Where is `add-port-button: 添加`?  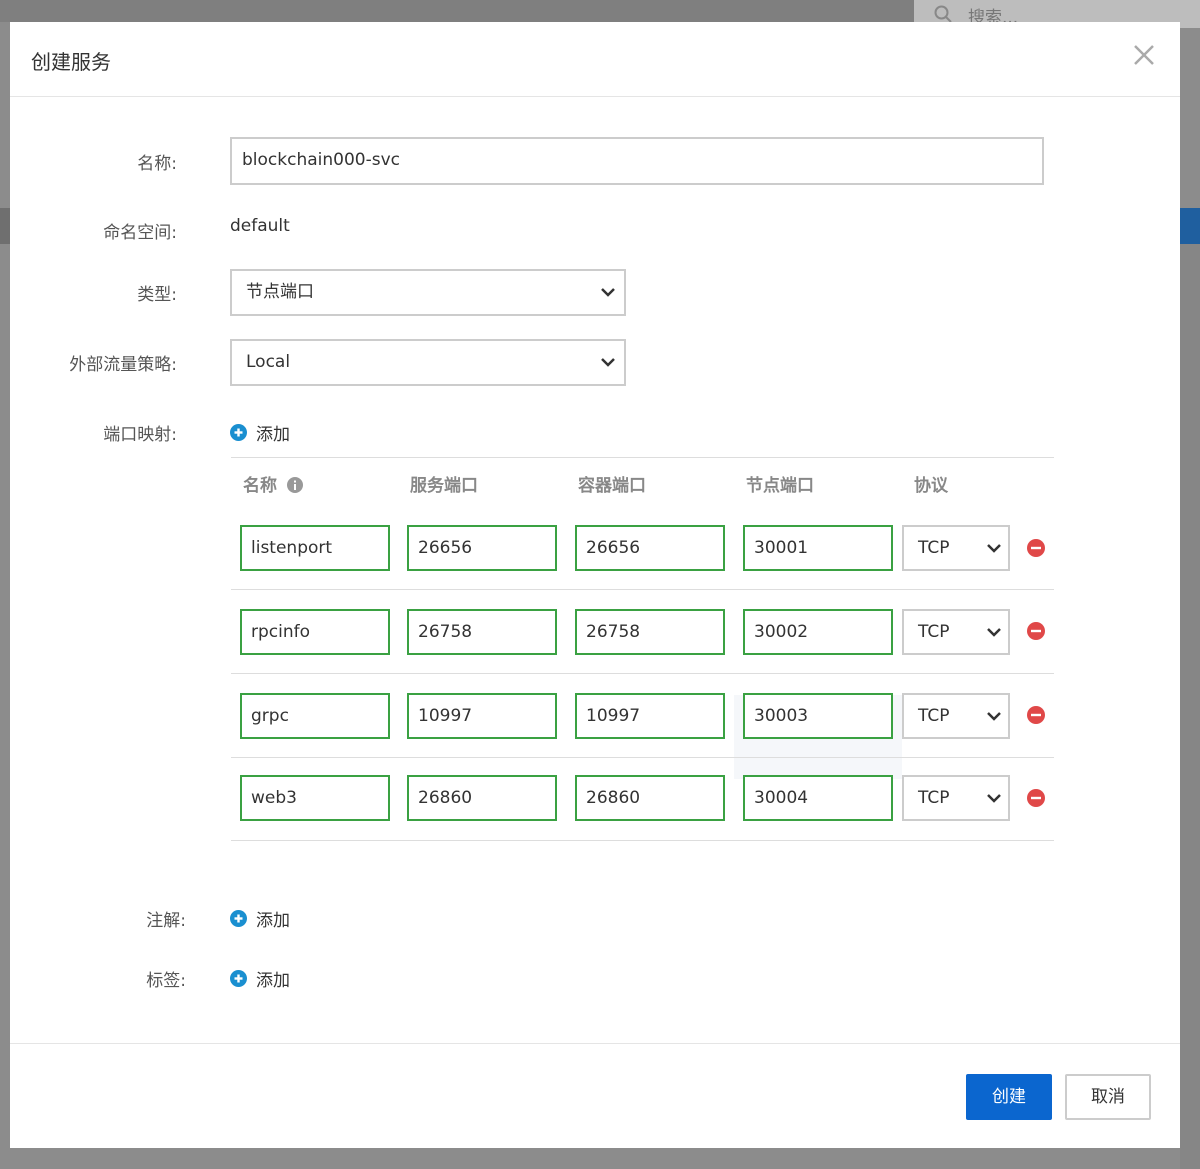
add-port-button: 添加 is located at coordinates (260, 432).